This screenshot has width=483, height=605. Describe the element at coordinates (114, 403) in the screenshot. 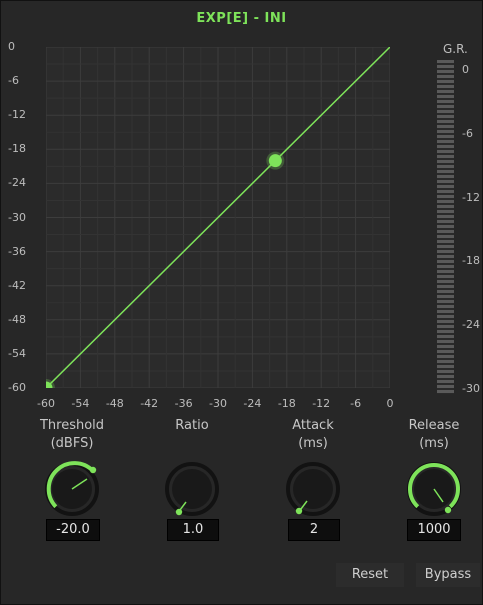

I see `x-tick-label: -48` at that location.